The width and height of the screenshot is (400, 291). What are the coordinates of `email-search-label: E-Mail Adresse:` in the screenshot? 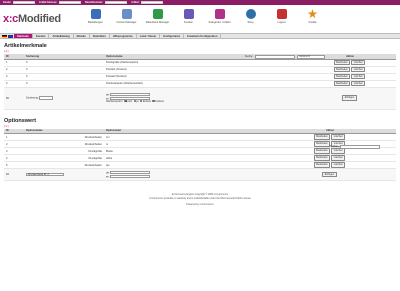 It's located at (48, 2).